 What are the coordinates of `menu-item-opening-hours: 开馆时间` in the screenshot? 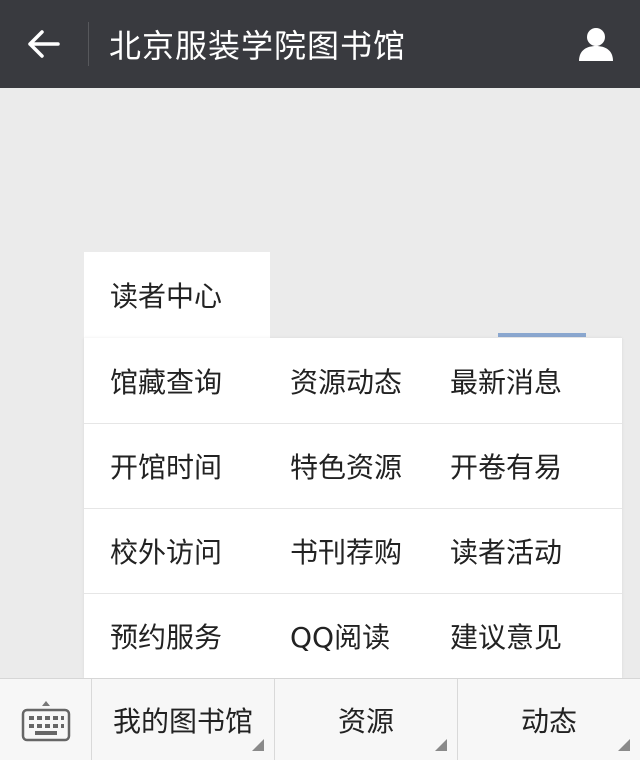 It's located at (166, 465).